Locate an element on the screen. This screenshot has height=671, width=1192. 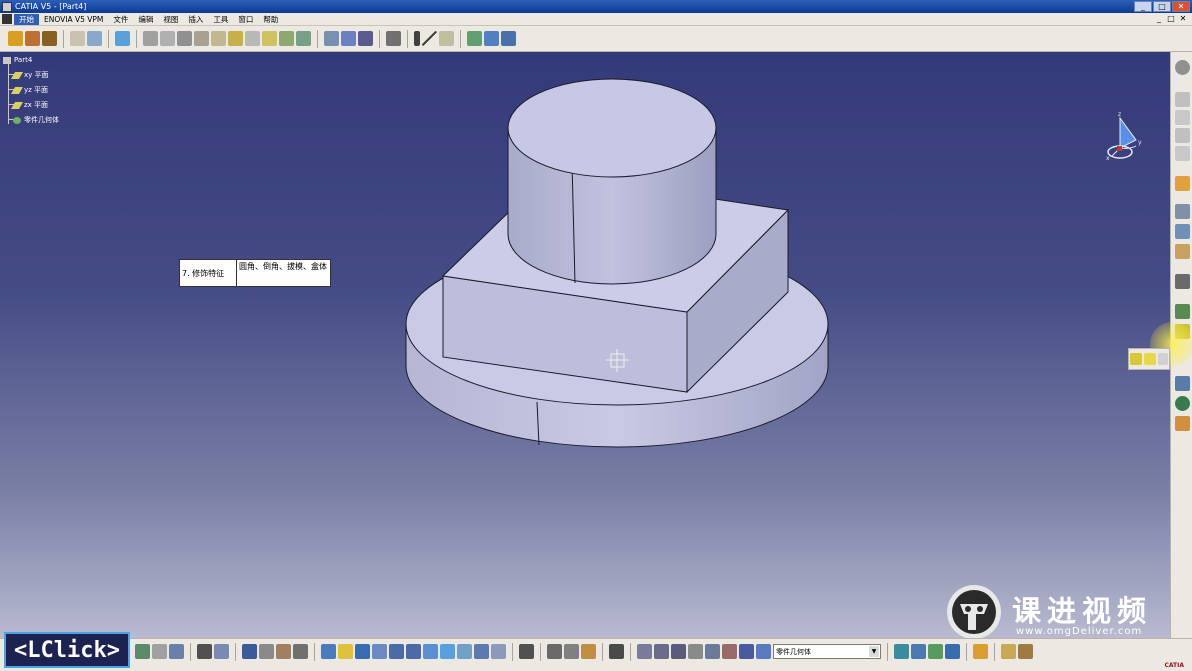
pad-icon is located at coordinates (15, 38).